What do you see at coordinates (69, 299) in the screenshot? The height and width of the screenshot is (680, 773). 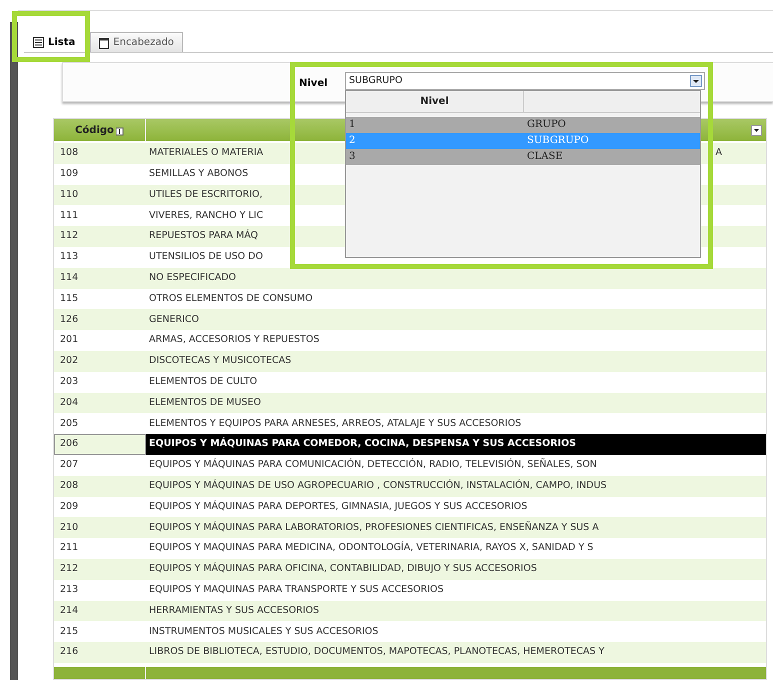 I see `table-cell-text: 115` at bounding box center [69, 299].